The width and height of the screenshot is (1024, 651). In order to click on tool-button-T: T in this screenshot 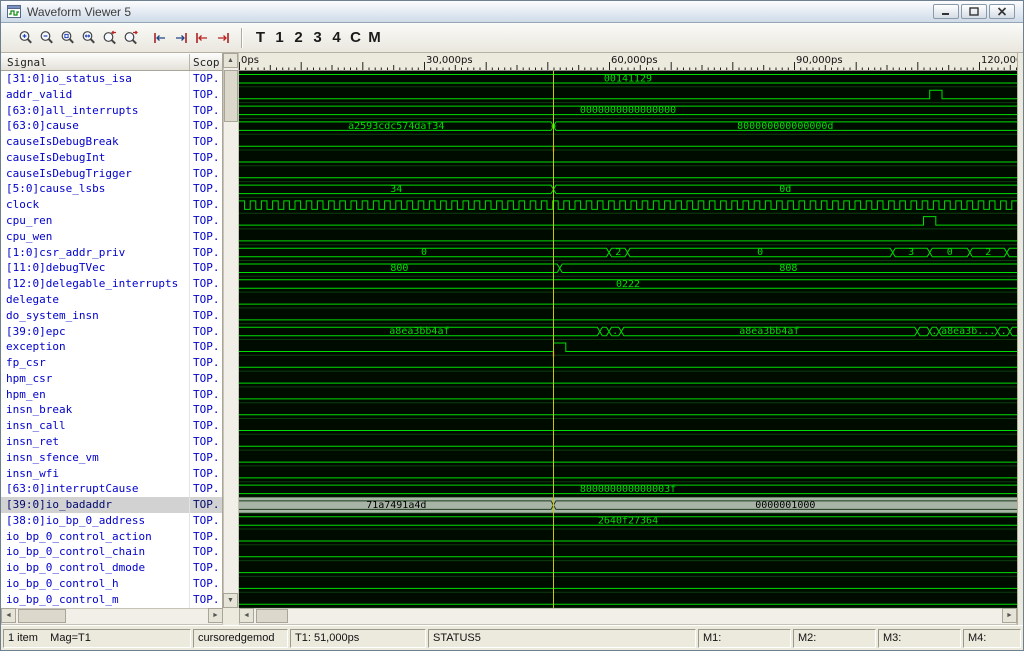, I will do `click(260, 37)`.